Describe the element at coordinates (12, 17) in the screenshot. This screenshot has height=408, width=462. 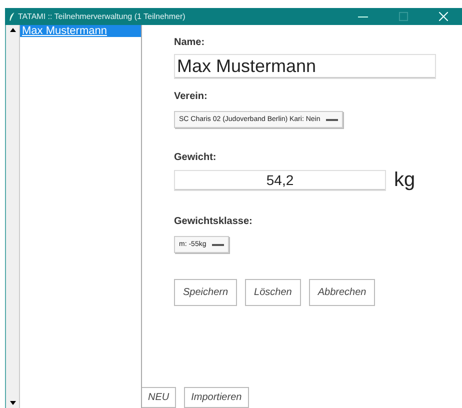
I see `feather-icon` at that location.